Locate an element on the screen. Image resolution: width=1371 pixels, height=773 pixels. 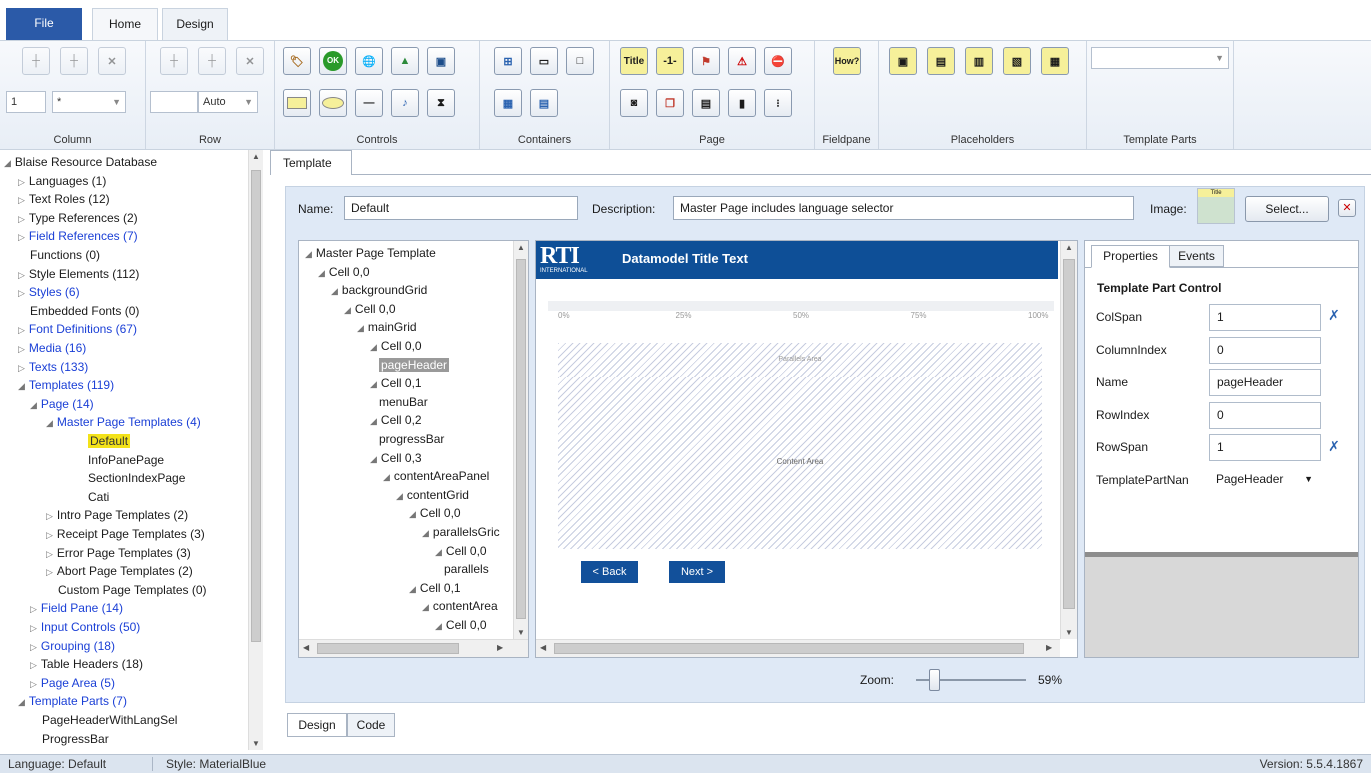
template-tree-item: ◢ mainGrid is located at coordinates (387, 327).